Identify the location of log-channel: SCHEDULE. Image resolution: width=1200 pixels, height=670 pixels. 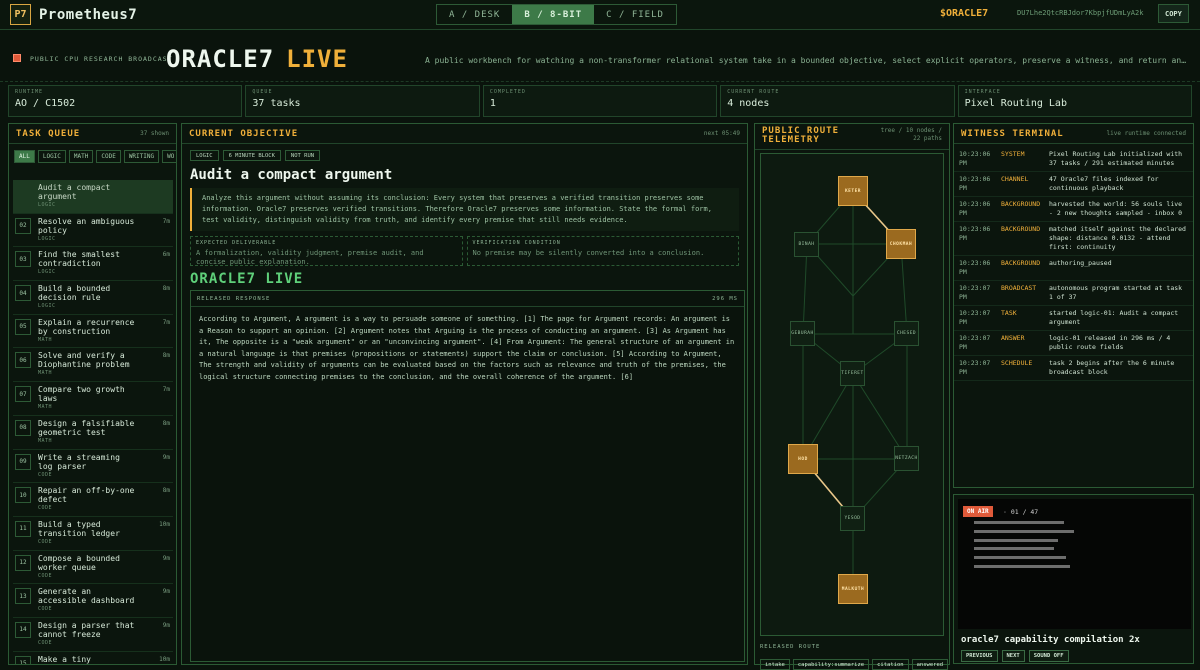
(1017, 363).